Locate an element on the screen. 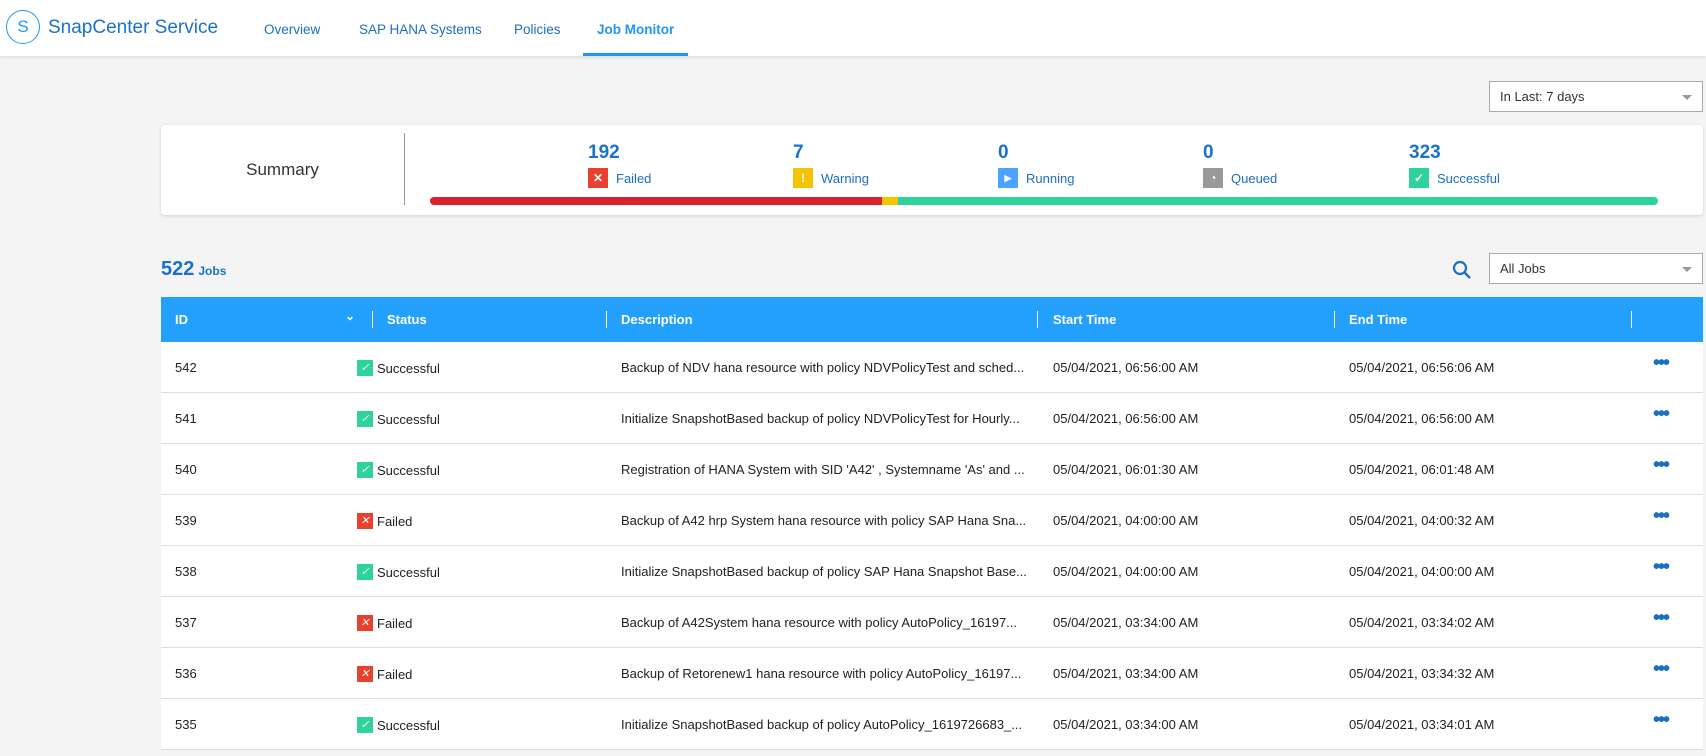 This screenshot has height=756, width=1706. tab-overview: Overview is located at coordinates (292, 29).